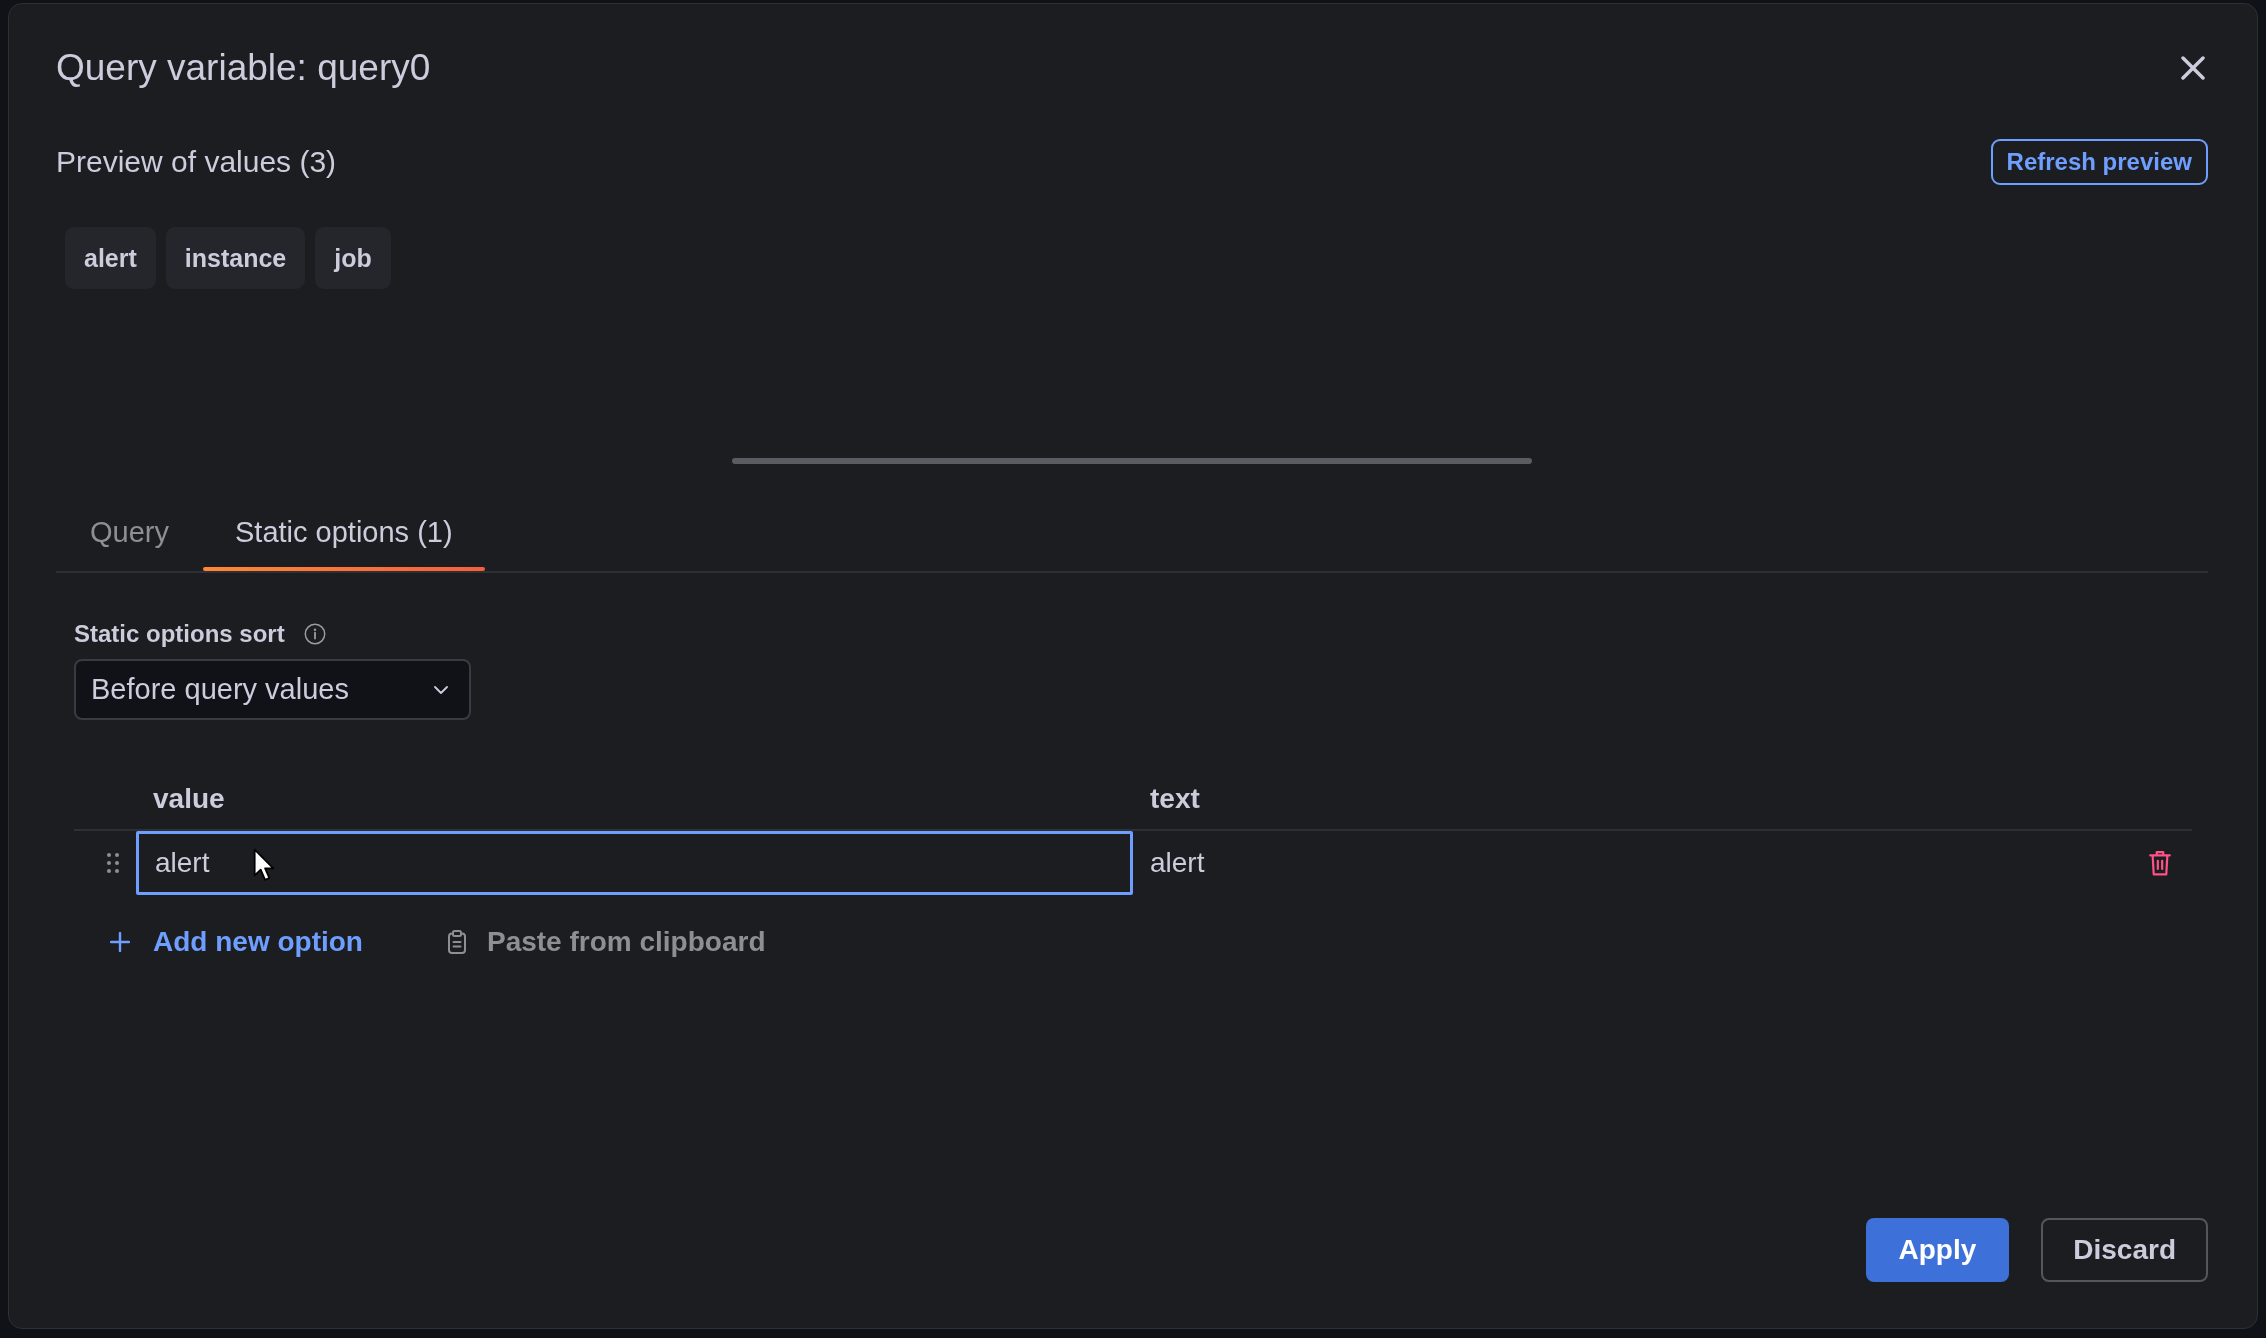 The width and height of the screenshot is (2266, 1338). What do you see at coordinates (129, 539) in the screenshot?
I see `tab: Query` at bounding box center [129, 539].